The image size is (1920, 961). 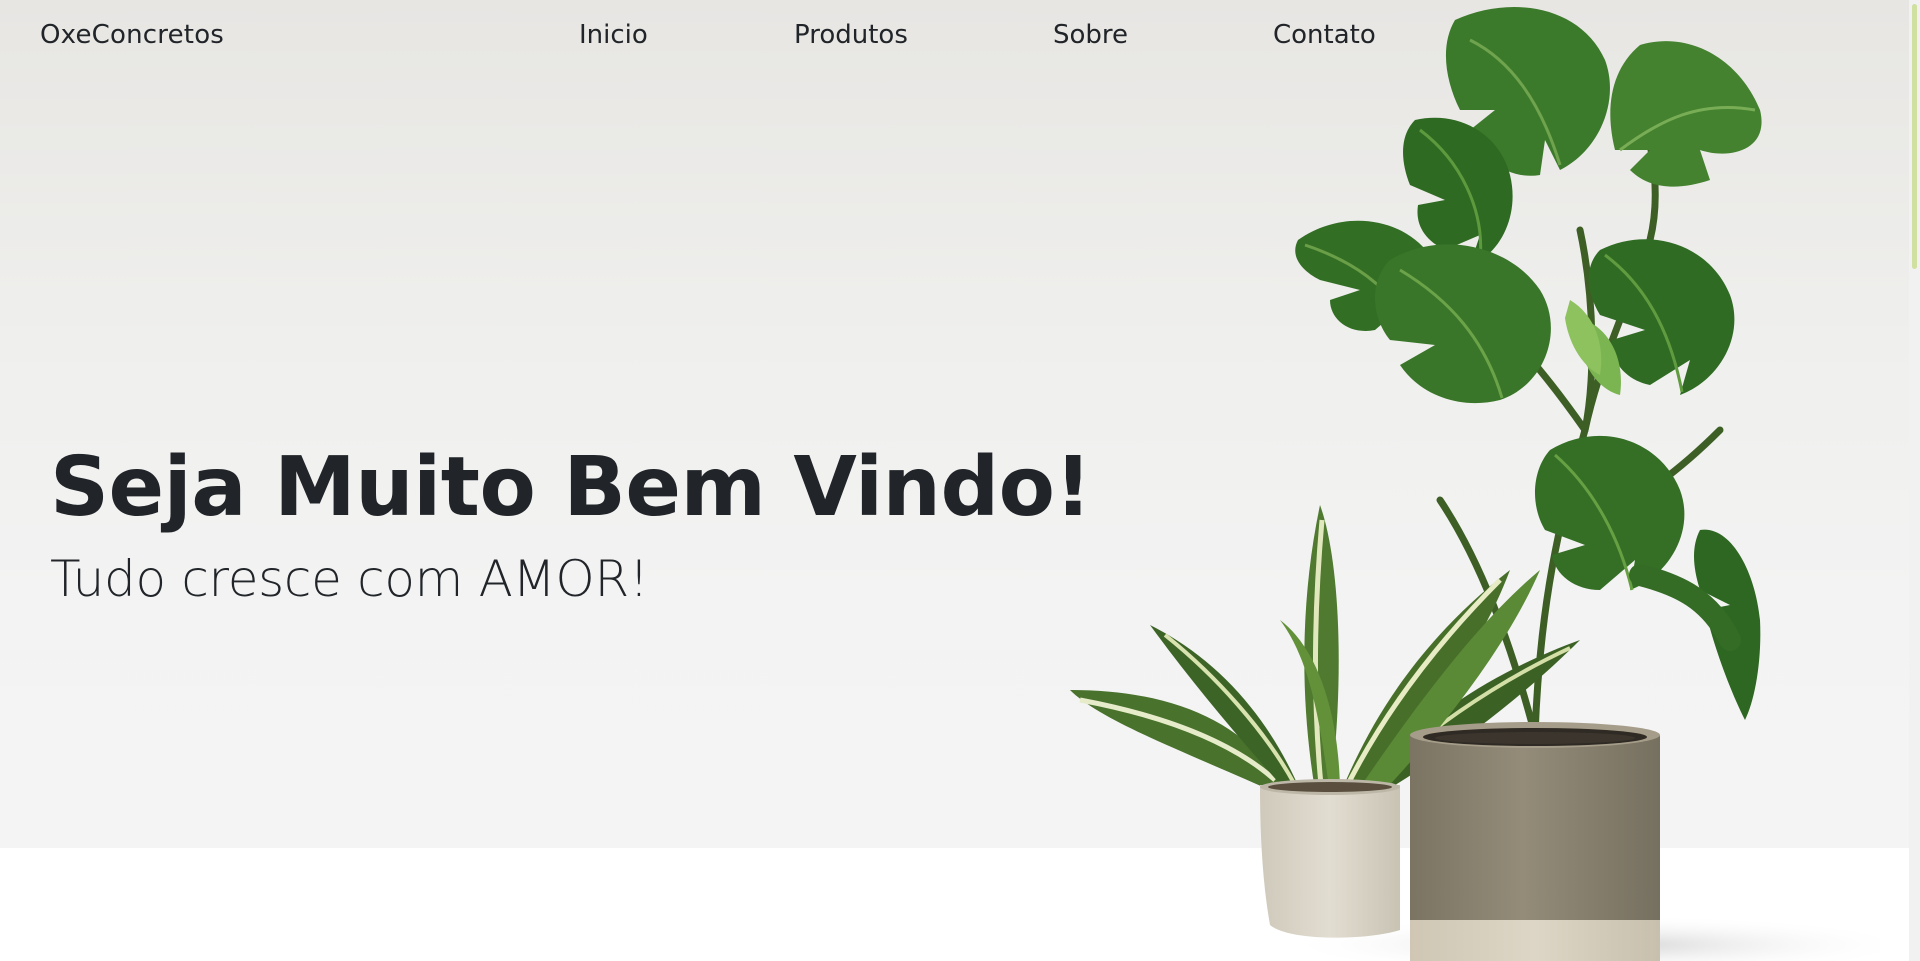 I want to click on hero-title: Seja Muito Bem Vindo!, so click(x=571, y=487).